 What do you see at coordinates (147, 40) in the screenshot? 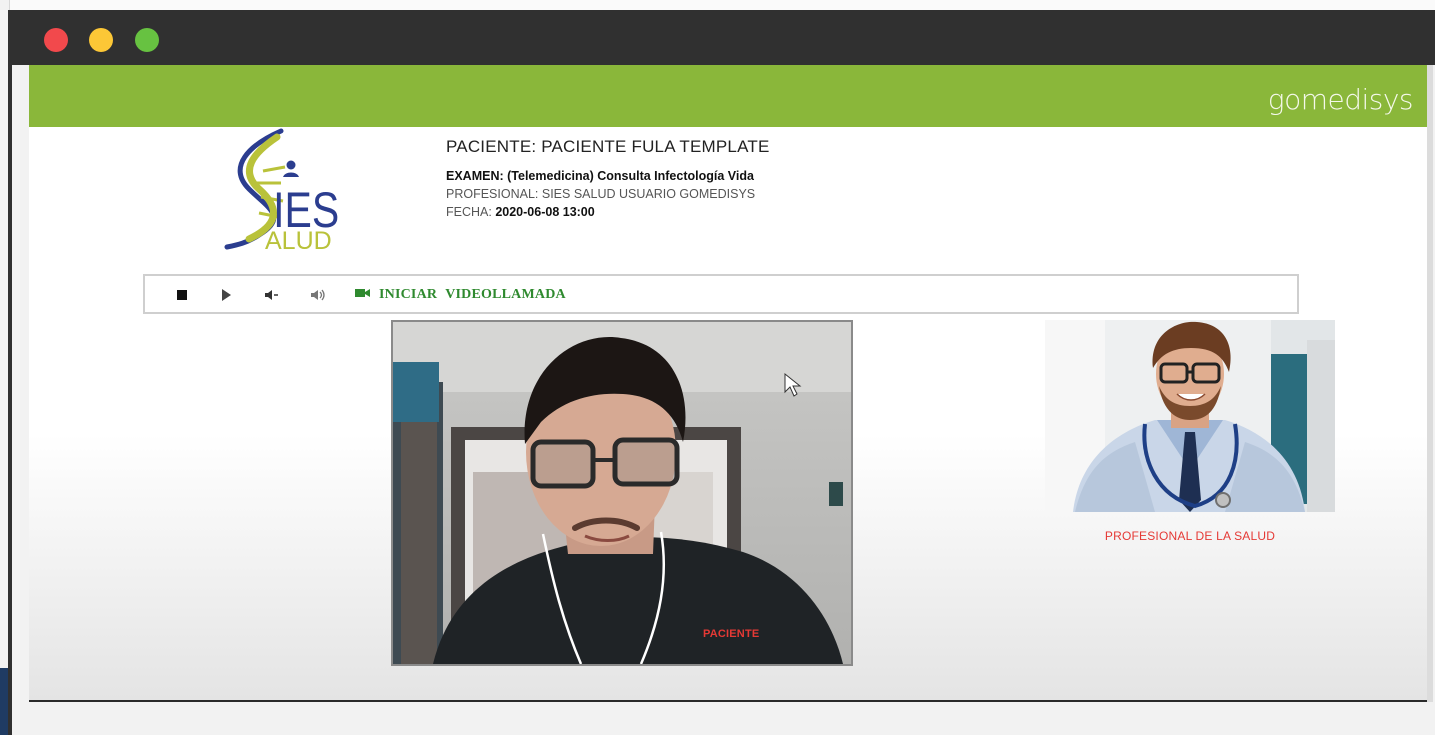
I see `maximize-window-button` at bounding box center [147, 40].